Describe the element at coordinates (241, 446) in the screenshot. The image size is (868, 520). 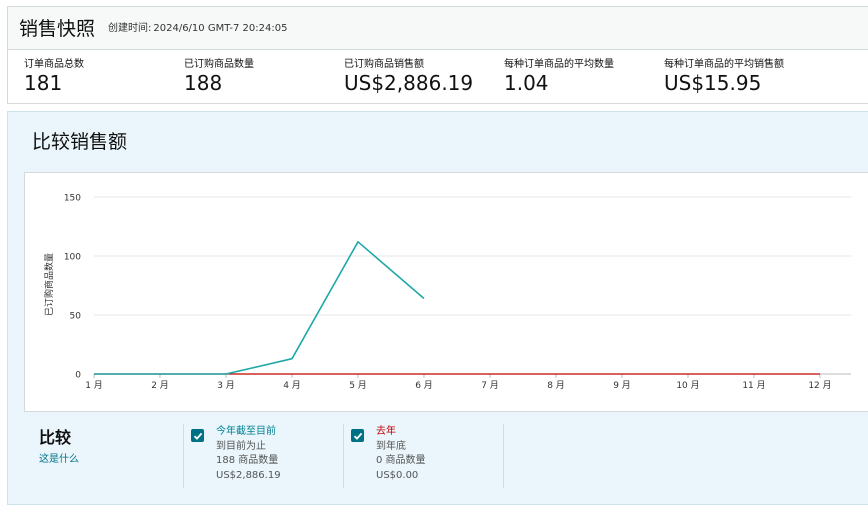
I see `series-period: 到目前为止` at that location.